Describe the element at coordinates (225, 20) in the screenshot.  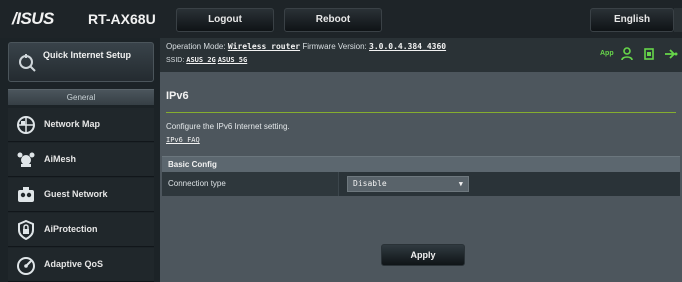
I see `logout-button: Logout` at that location.